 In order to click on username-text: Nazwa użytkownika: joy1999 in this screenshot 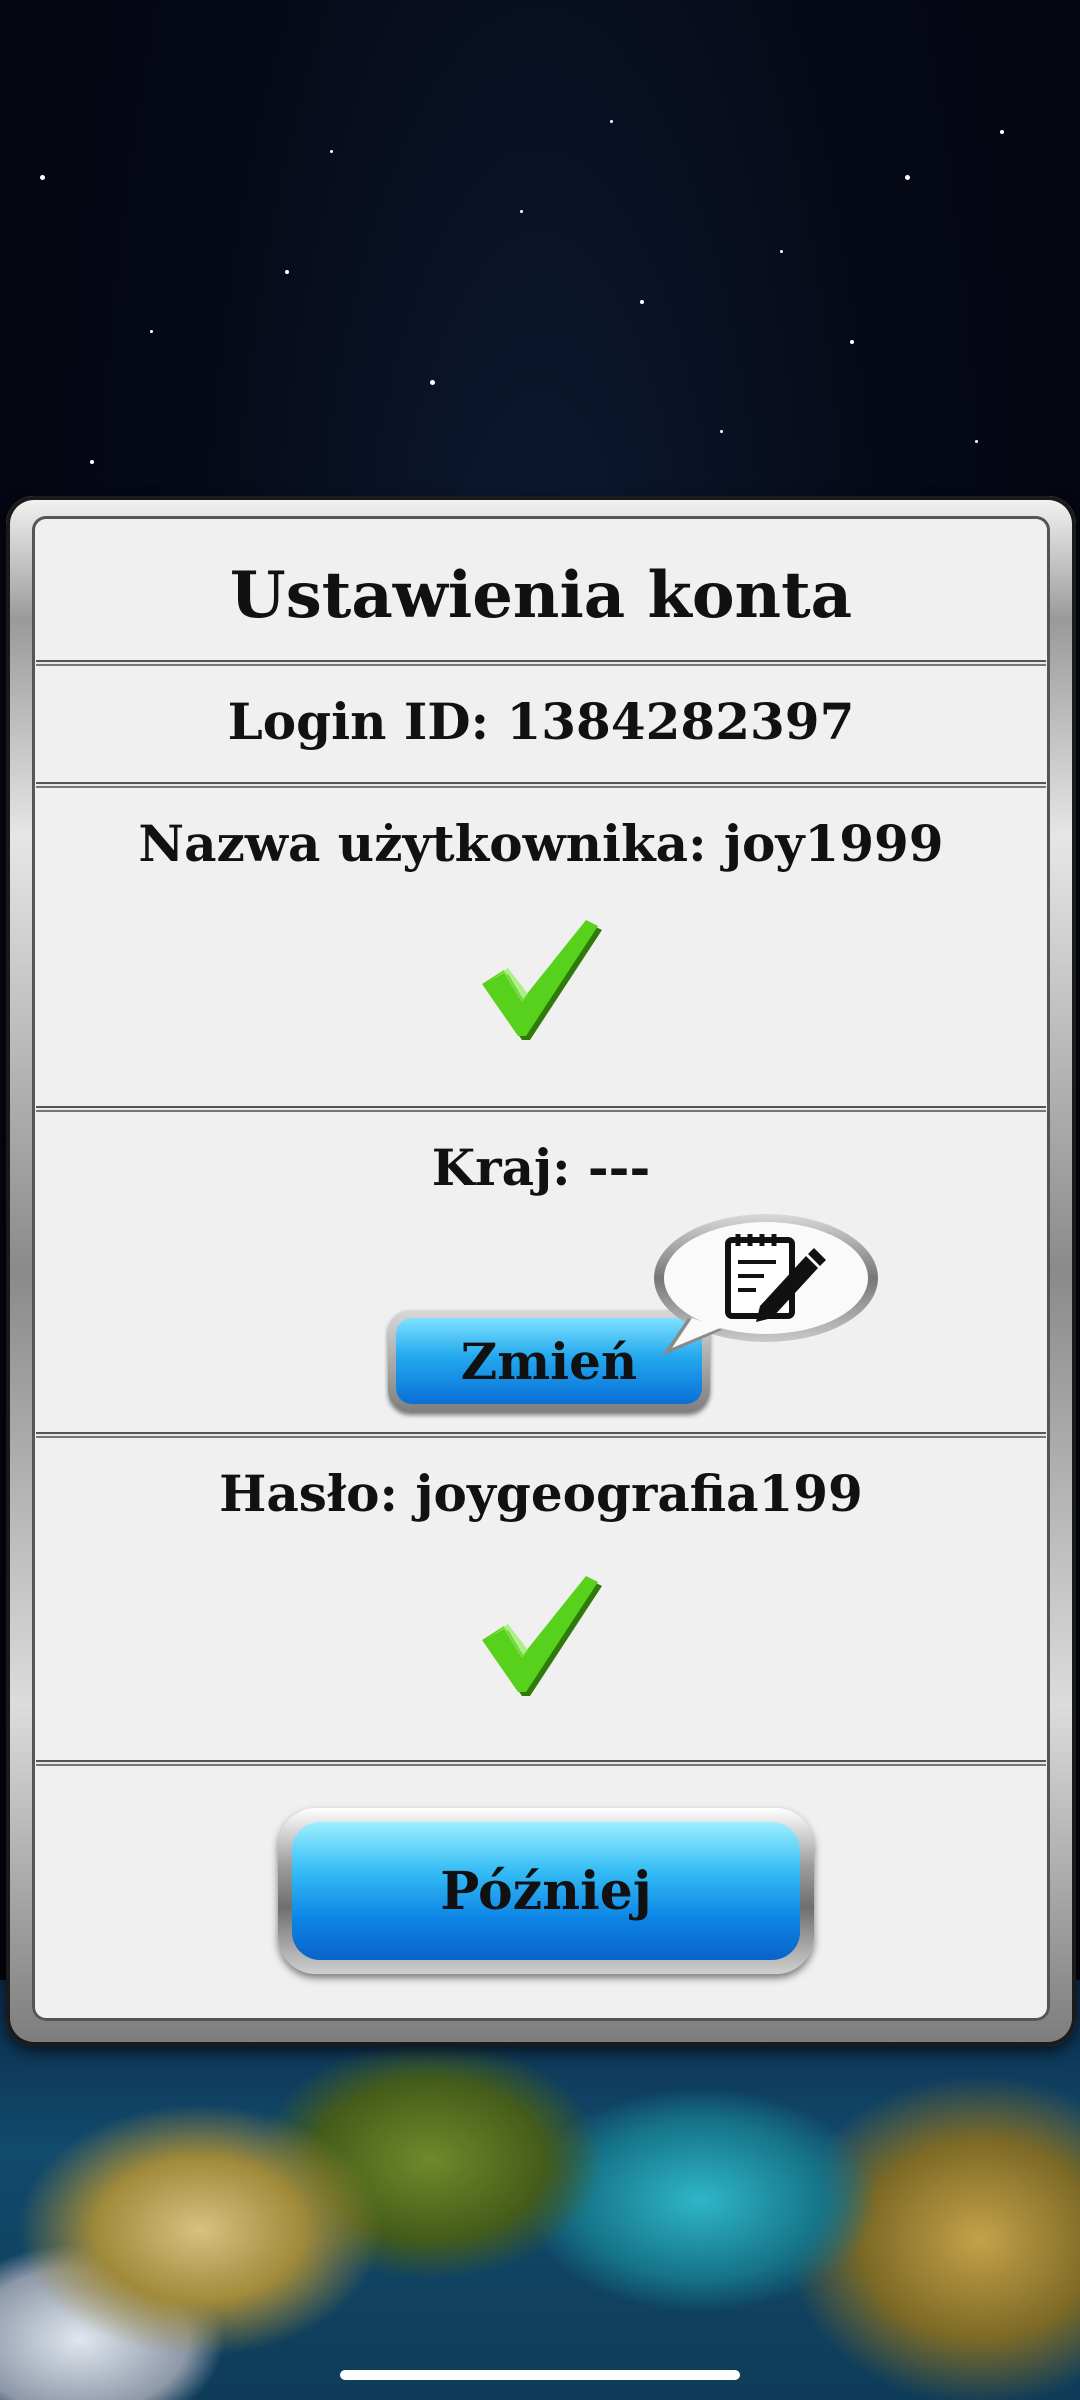, I will do `click(541, 843)`.